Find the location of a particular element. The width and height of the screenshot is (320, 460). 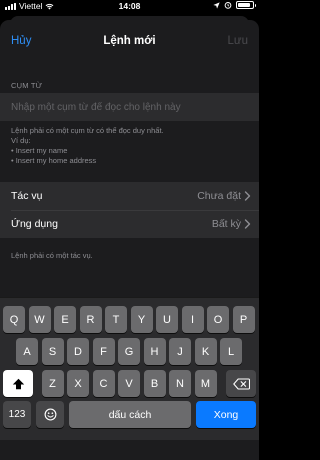

delete-key is located at coordinates (241, 383).